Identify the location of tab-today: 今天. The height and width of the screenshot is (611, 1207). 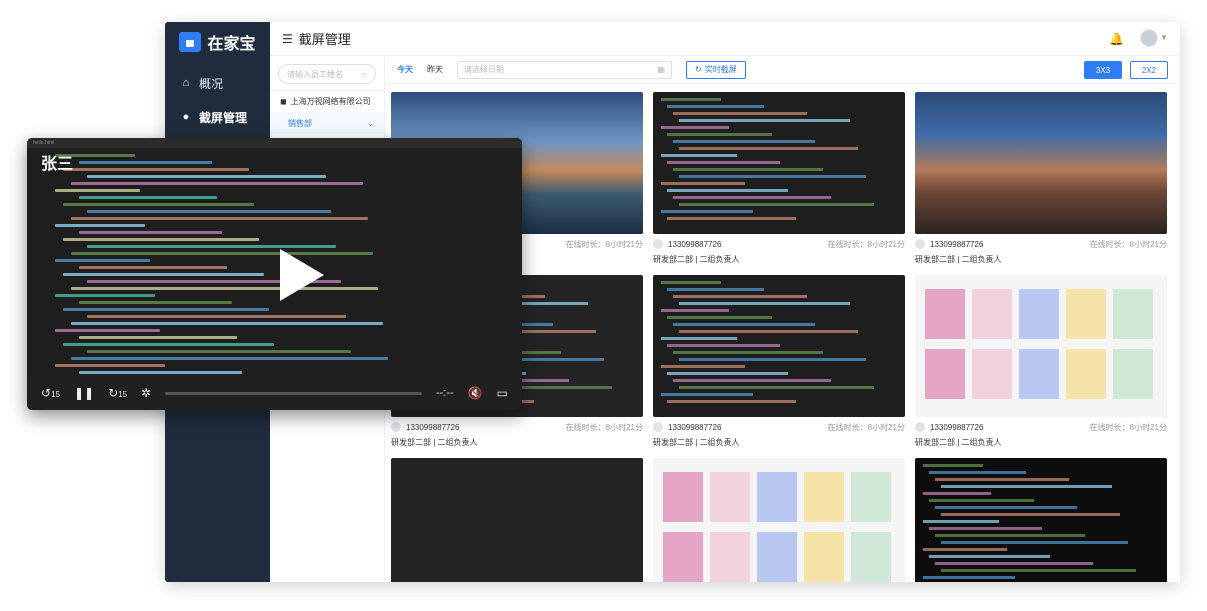
(405, 69).